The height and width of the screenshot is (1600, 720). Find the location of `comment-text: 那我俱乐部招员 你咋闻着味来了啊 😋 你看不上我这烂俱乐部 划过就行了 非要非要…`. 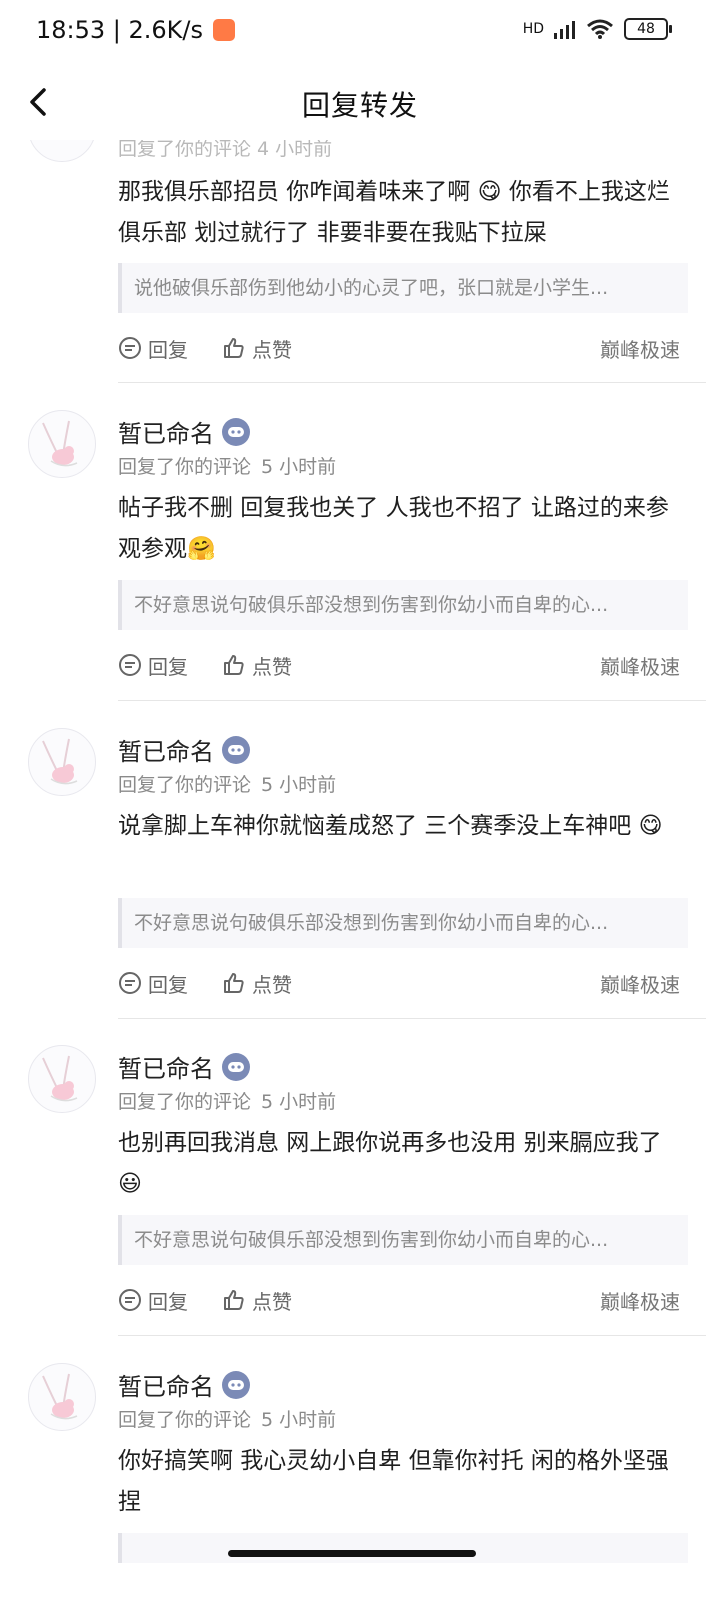

comment-text: 那我俱乐部招员 你咋闻着味来了啊 😋 你看不上我这烂俱乐部 划过就行了 非要非要… is located at coordinates (394, 212).